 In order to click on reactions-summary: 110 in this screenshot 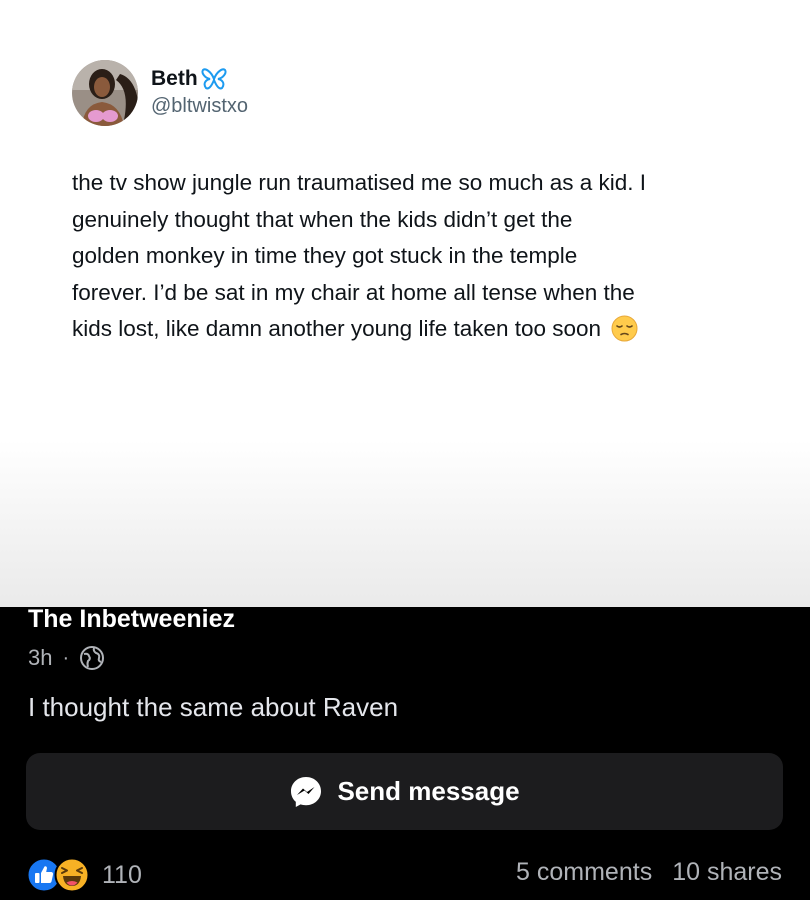, I will do `click(84, 875)`.